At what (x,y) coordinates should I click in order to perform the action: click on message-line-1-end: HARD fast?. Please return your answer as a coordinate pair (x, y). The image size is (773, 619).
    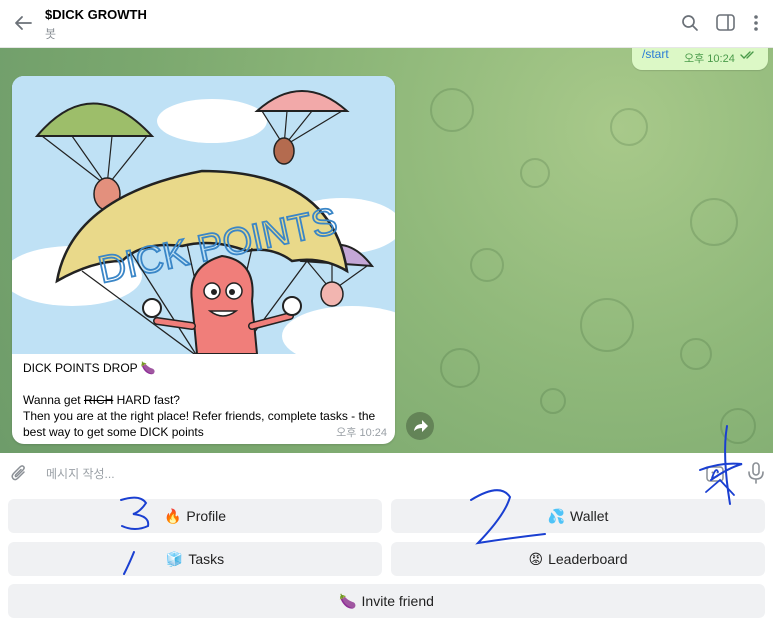
    Looking at the image, I should click on (146, 400).